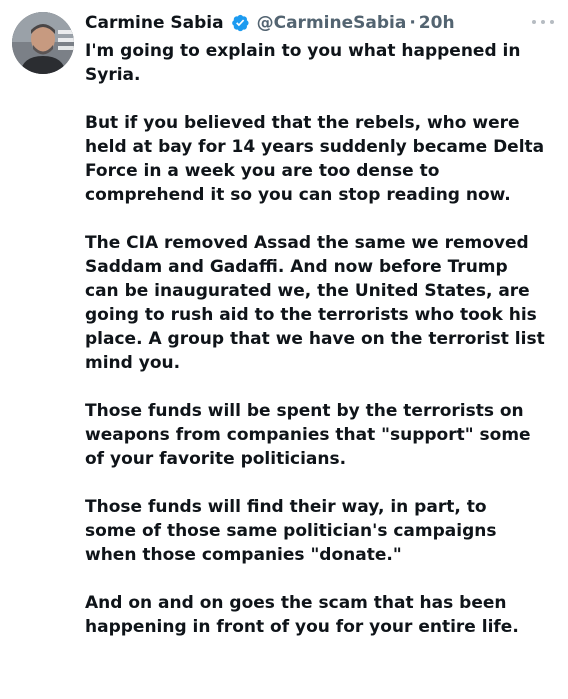 This screenshot has height=699, width=568. What do you see at coordinates (154, 23) in the screenshot?
I see `author-name: Carmine Sabia` at bounding box center [154, 23].